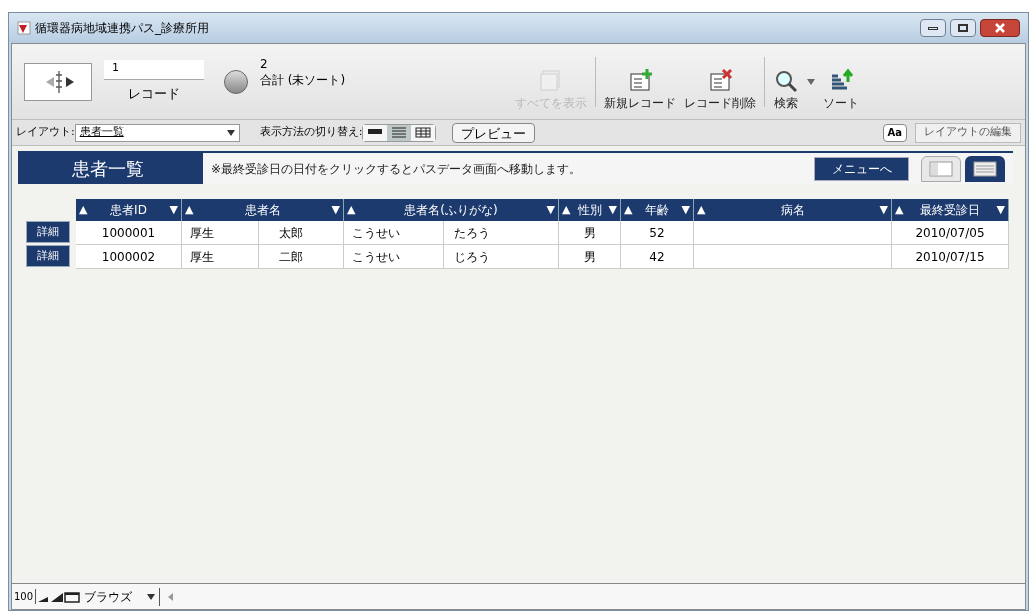  What do you see at coordinates (793, 210) in the screenshot?
I see `column-header: ▲ 病名 ▼` at bounding box center [793, 210].